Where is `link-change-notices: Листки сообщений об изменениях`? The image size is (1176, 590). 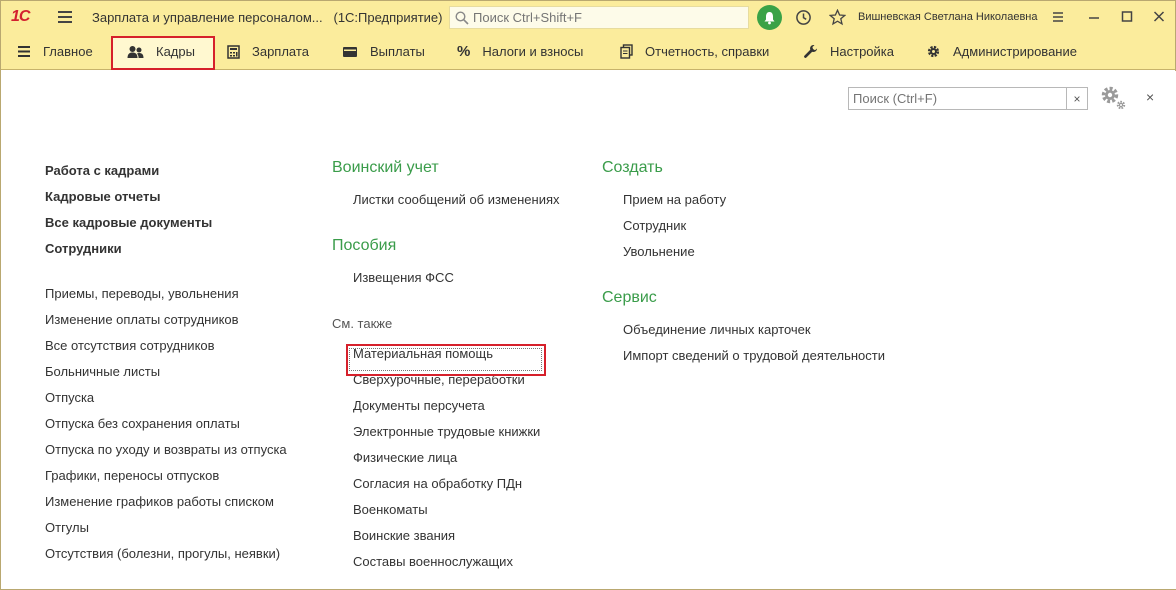 link-change-notices: Листки сообщений об изменениях is located at coordinates (456, 199).